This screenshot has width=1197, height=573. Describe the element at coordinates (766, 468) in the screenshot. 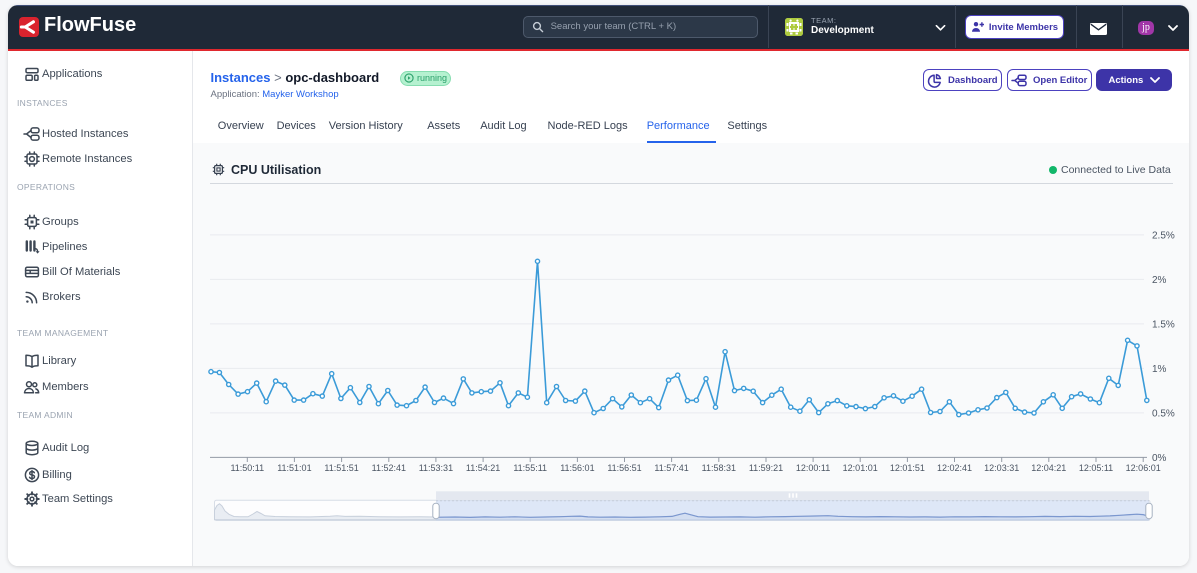

I see `svg-text: 11:59:21` at that location.